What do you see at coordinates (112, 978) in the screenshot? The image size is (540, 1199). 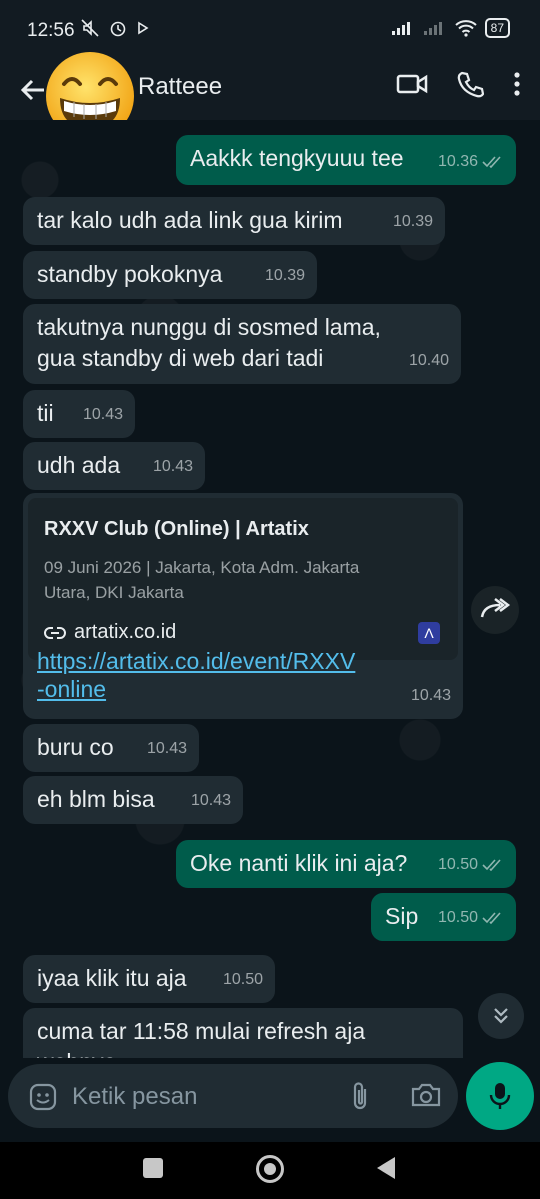 I see `message-text: iyaa klik itu aja` at bounding box center [112, 978].